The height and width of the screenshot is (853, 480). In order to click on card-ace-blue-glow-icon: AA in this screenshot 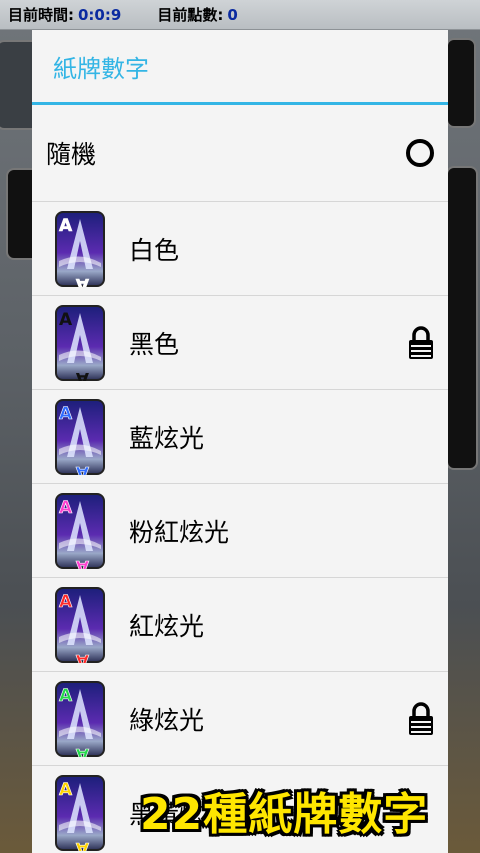, I will do `click(80, 436)`.